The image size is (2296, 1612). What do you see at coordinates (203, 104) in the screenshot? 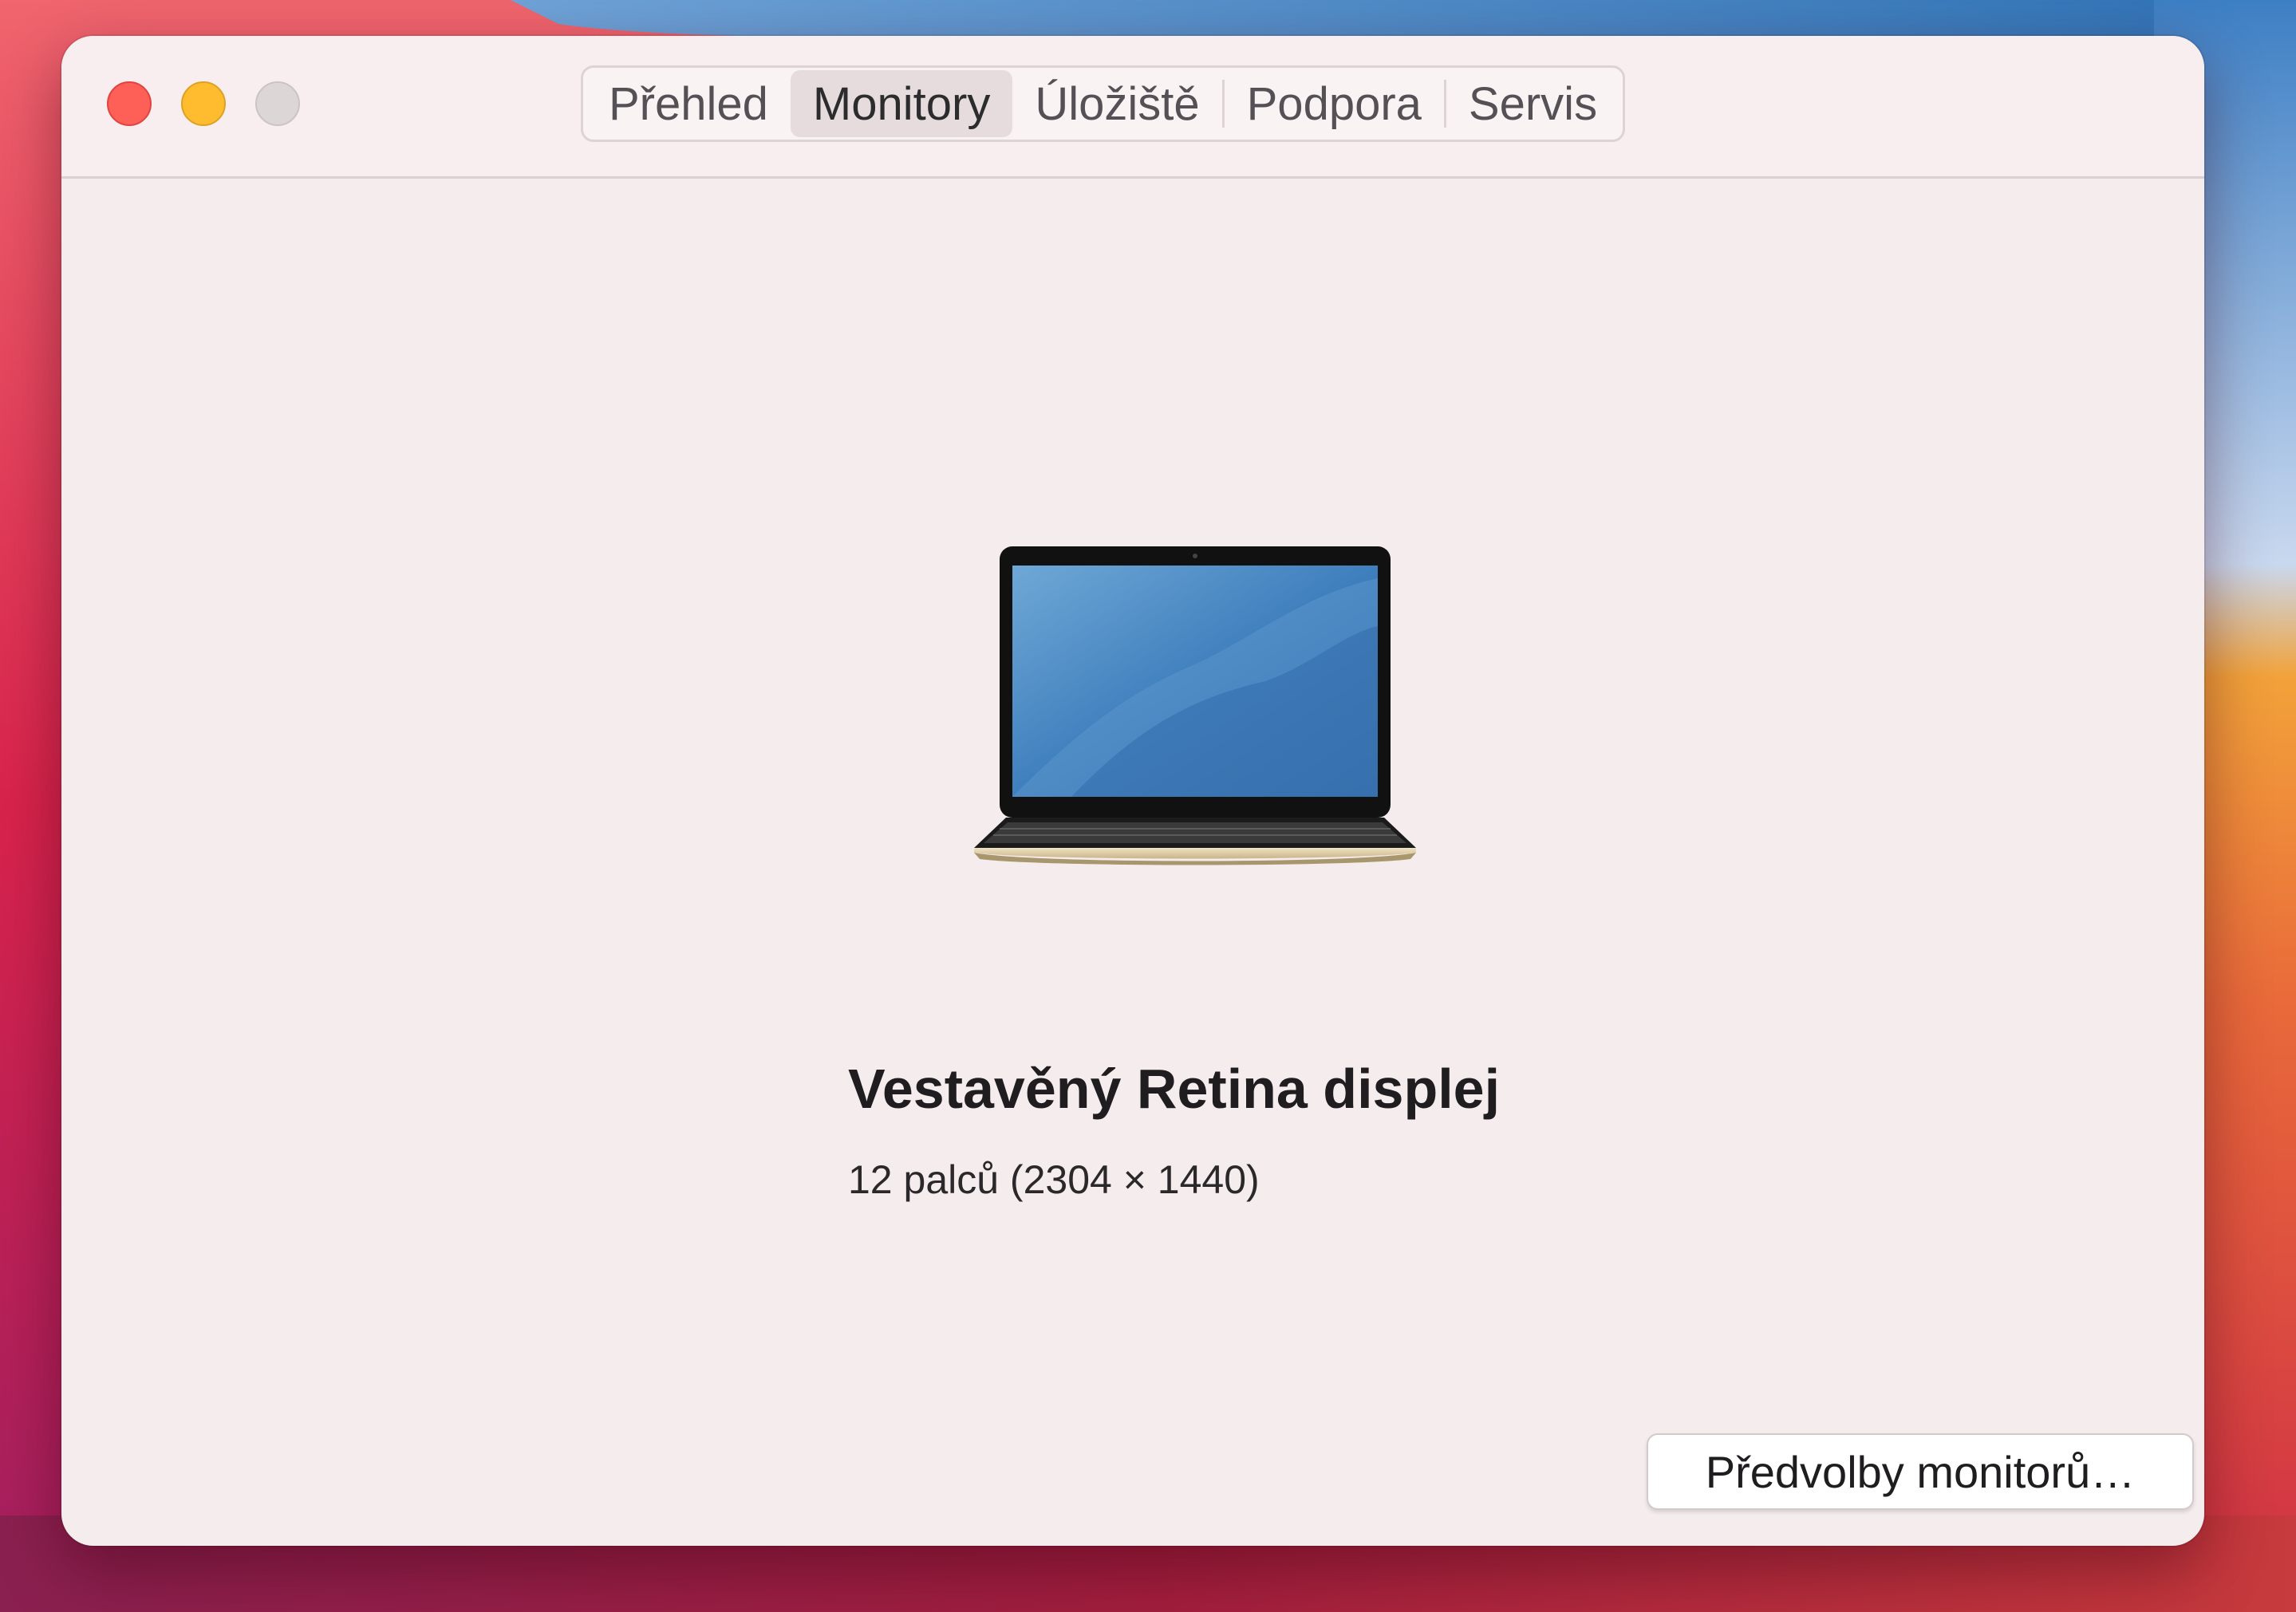
I see `minimize-button` at bounding box center [203, 104].